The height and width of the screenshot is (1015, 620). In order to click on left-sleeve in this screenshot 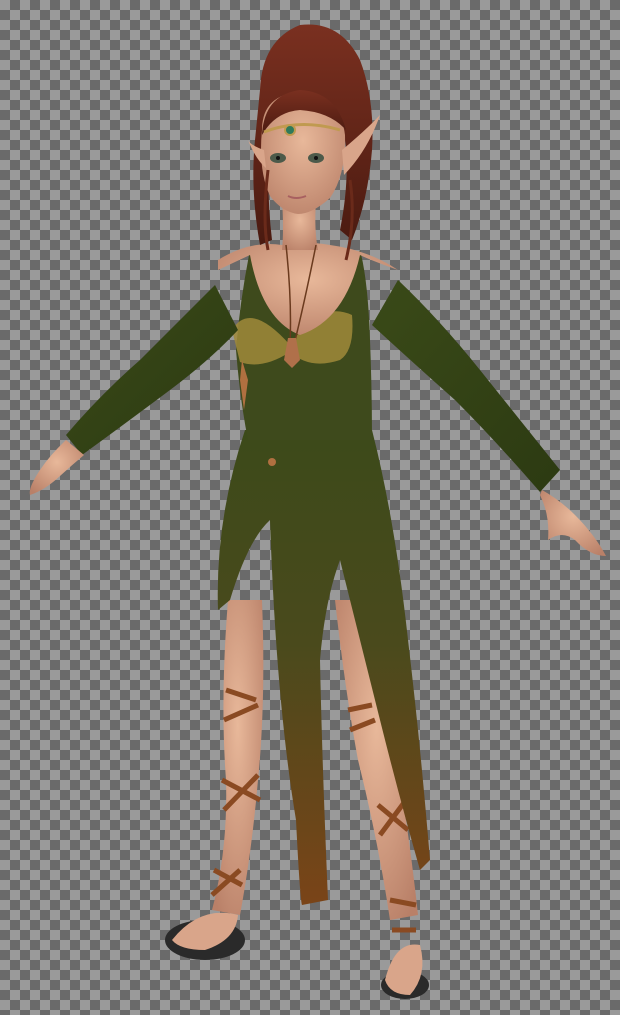, I will do `click(152, 370)`.